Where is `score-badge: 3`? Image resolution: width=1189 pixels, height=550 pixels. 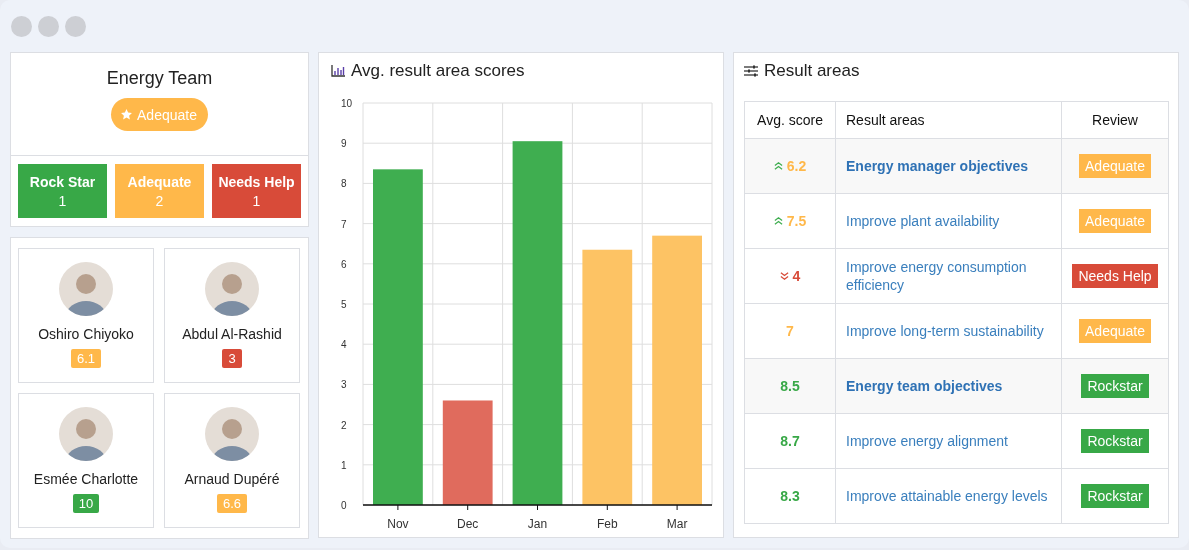
score-badge: 3 is located at coordinates (232, 358).